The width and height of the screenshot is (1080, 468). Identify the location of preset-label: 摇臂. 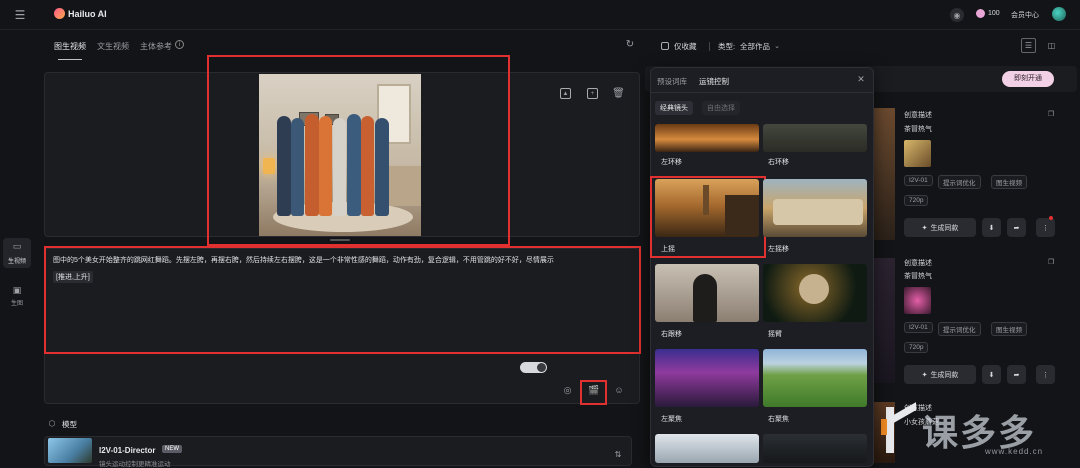
(775, 334).